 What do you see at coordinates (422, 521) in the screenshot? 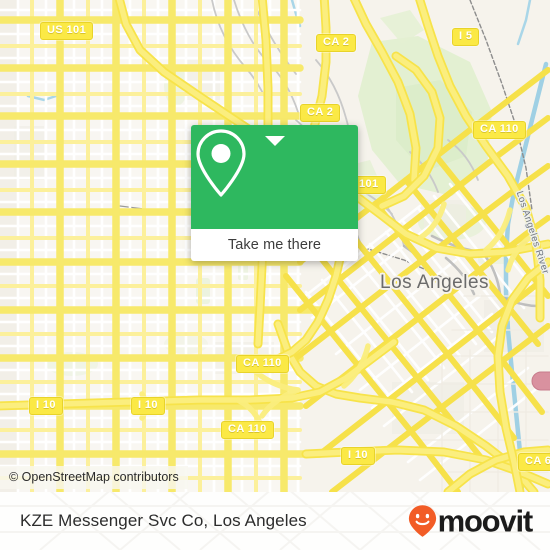
I see `moovit-pin-icon` at bounding box center [422, 521].